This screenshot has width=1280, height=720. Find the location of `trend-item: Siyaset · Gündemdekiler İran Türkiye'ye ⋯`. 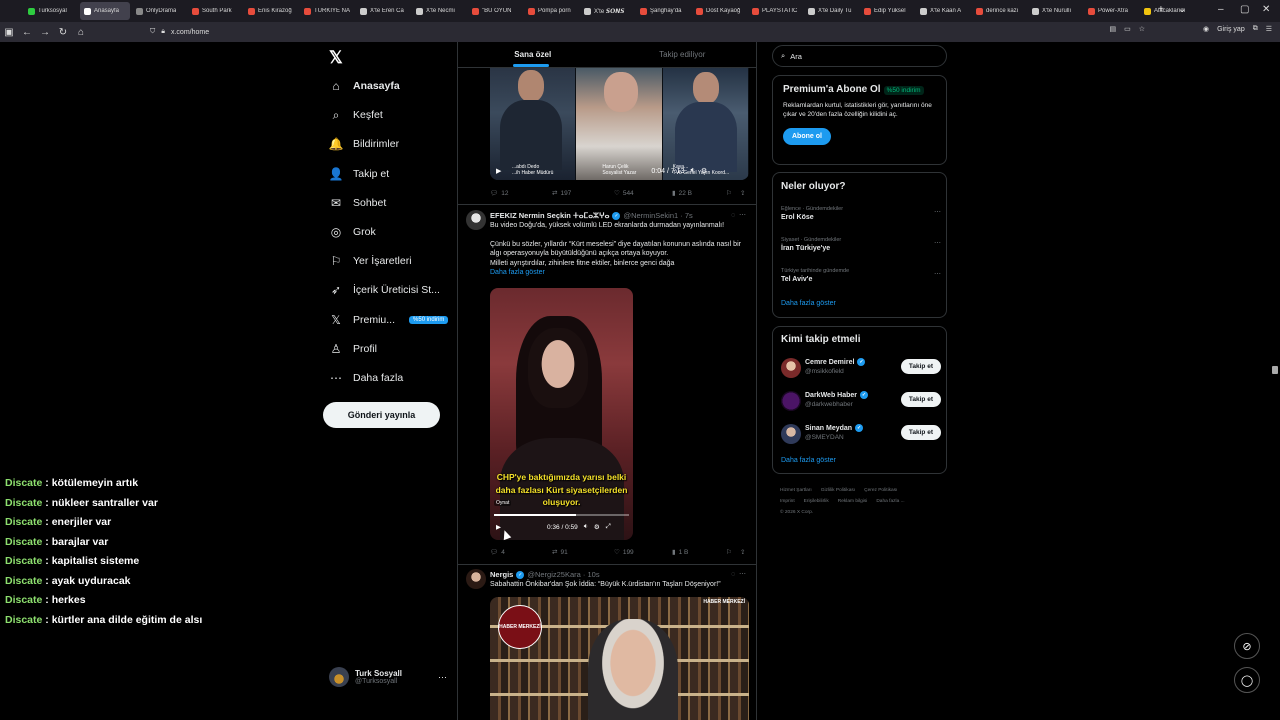

trend-item: Siyaset · Gündemdekiler İran Türkiye'ye ⋯ is located at coordinates (861, 244).